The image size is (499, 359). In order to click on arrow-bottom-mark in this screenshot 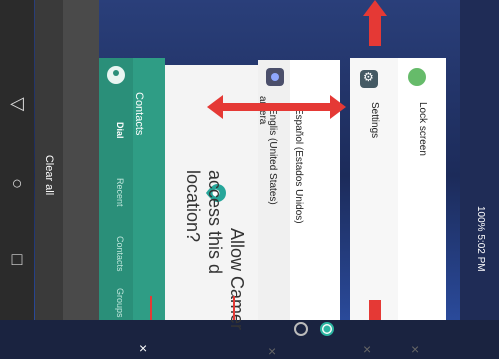, I will do `click(375, 310)`.